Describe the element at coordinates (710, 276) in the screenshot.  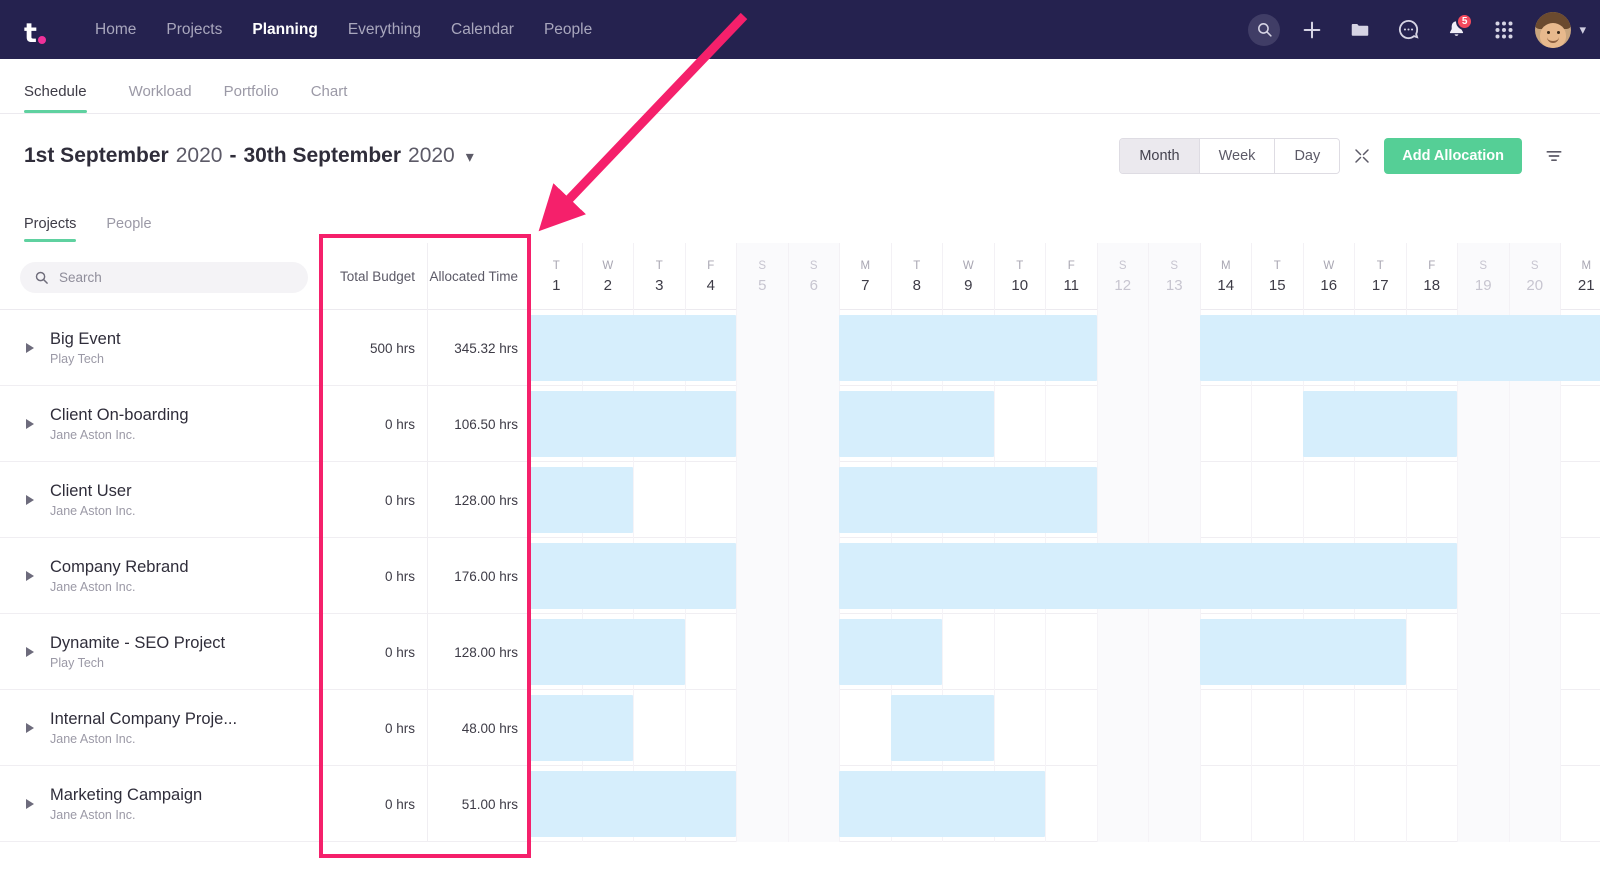
I see `calendar-day-header: F4` at that location.